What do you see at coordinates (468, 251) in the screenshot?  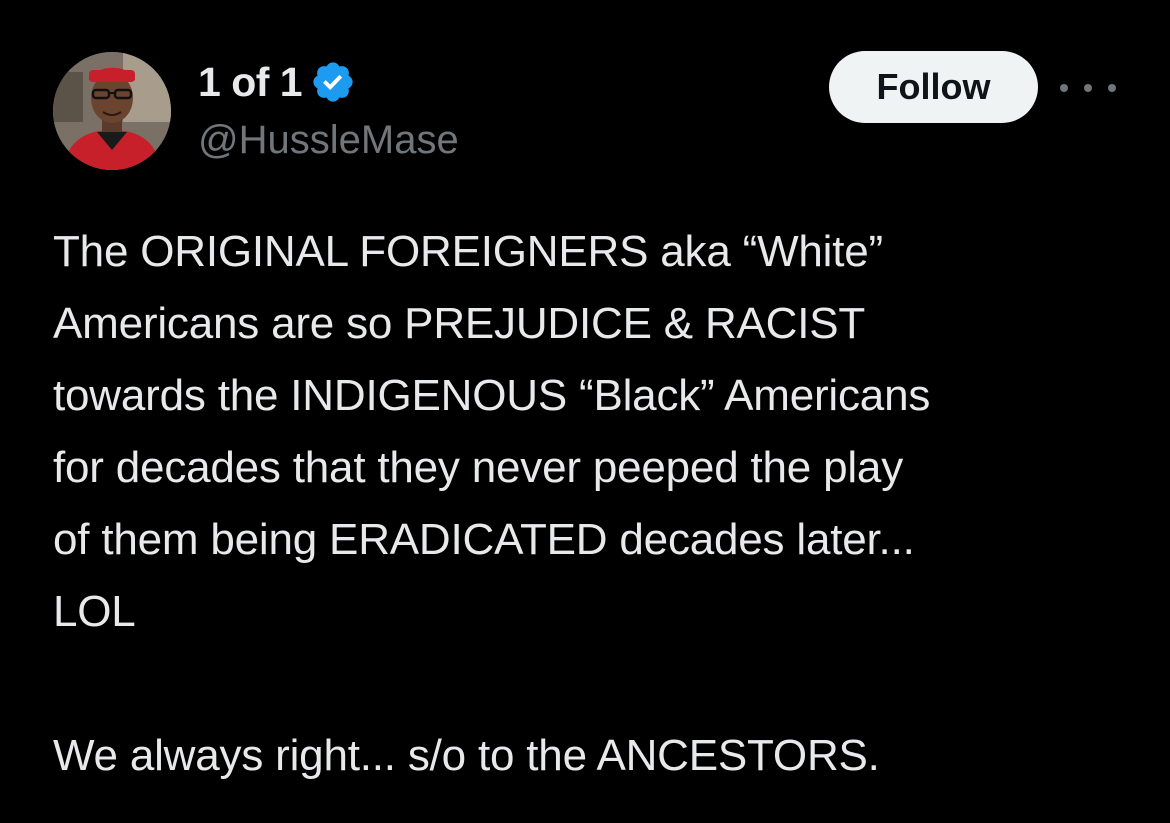 I see `tweet-line: The ORIGINAL FOREIGNERS aka “White”` at bounding box center [468, 251].